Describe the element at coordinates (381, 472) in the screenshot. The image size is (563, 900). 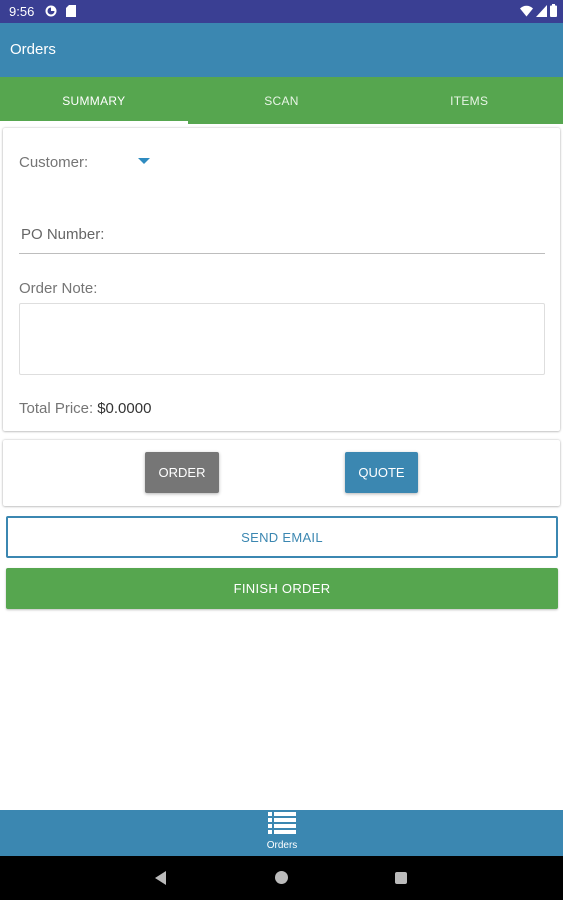
I see `quote-button: QUOTE` at that location.